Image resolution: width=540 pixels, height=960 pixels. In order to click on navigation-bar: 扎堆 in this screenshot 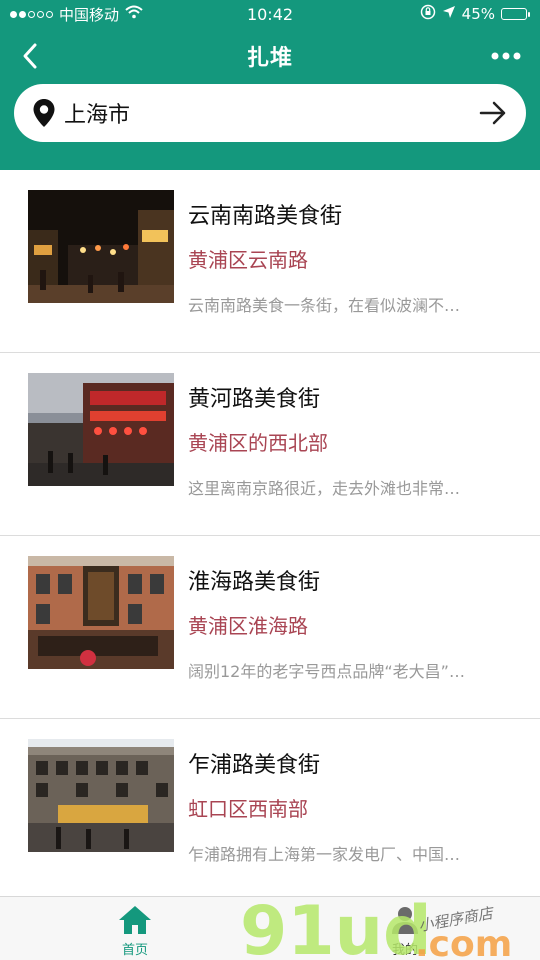, I will do `click(270, 56)`.